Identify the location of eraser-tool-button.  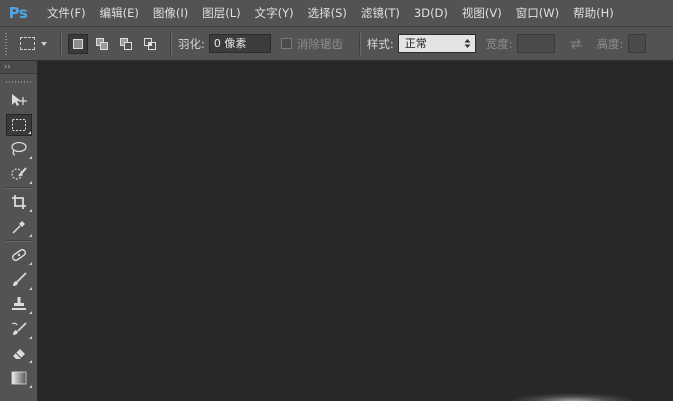
(19, 353).